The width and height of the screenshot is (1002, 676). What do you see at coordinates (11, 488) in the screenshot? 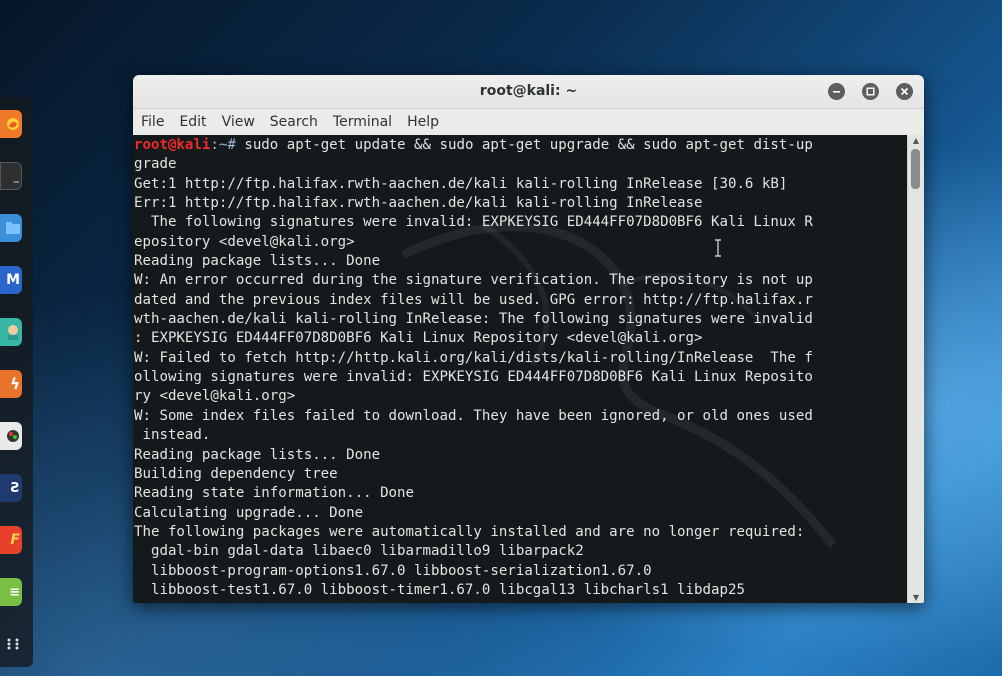
I see `beef-icon: Ƨ` at bounding box center [11, 488].